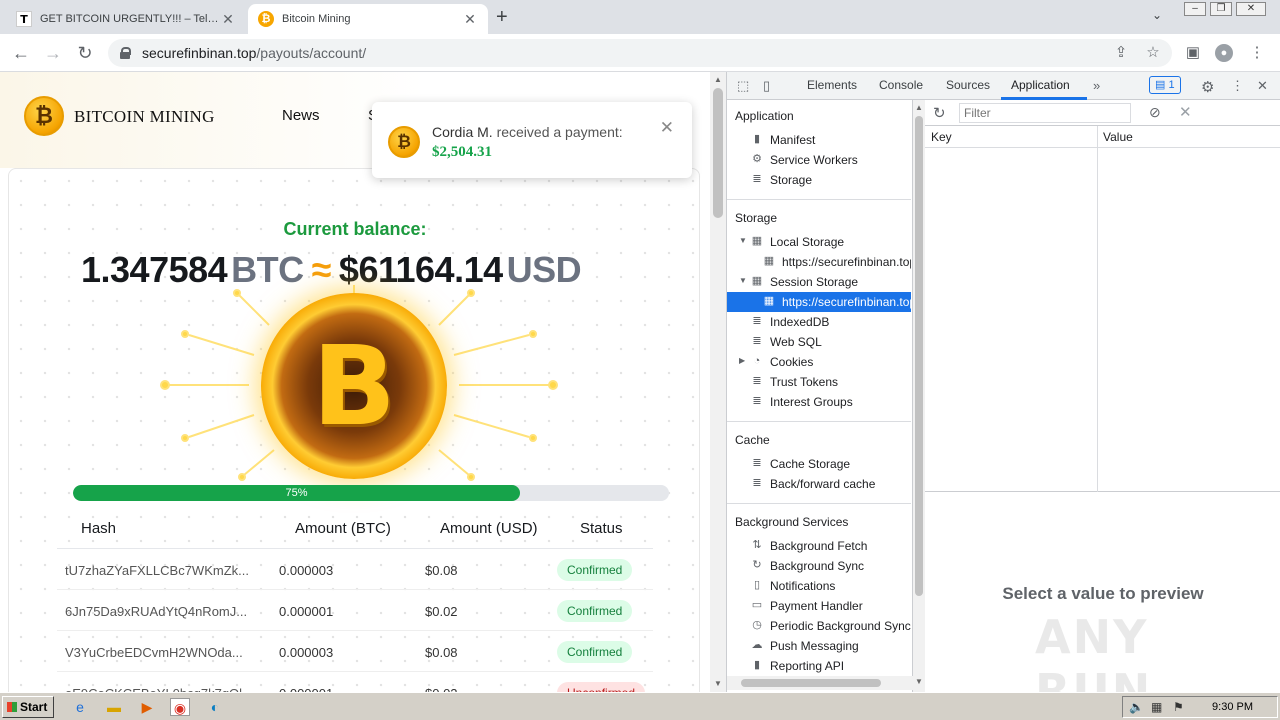 This screenshot has width=1280, height=720. What do you see at coordinates (371, 493) in the screenshot?
I see `mining-progress-bar: 75%` at bounding box center [371, 493].